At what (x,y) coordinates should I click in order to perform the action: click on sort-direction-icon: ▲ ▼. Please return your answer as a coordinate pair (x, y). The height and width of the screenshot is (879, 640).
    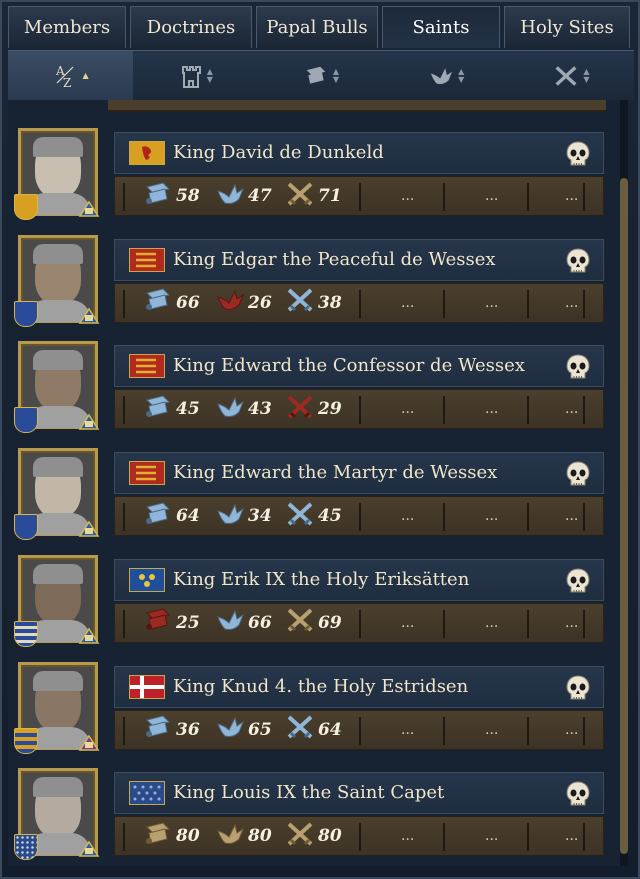
    Looking at the image, I should click on (586, 75).